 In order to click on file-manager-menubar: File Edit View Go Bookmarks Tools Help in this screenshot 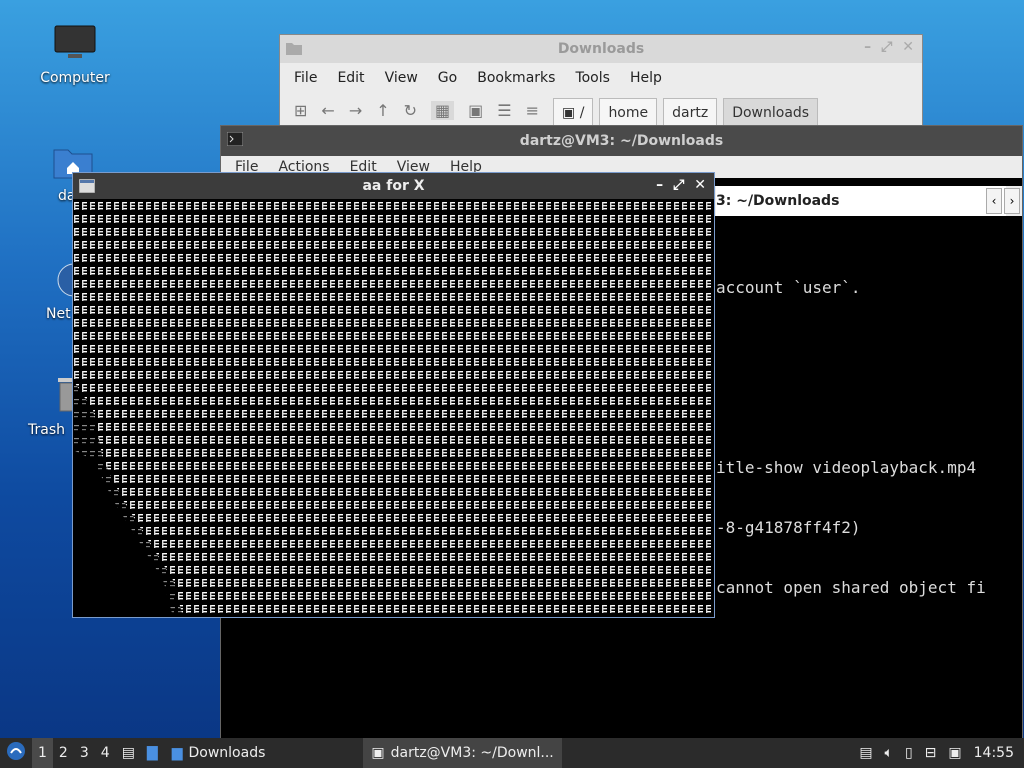, I will do `click(601, 78)`.